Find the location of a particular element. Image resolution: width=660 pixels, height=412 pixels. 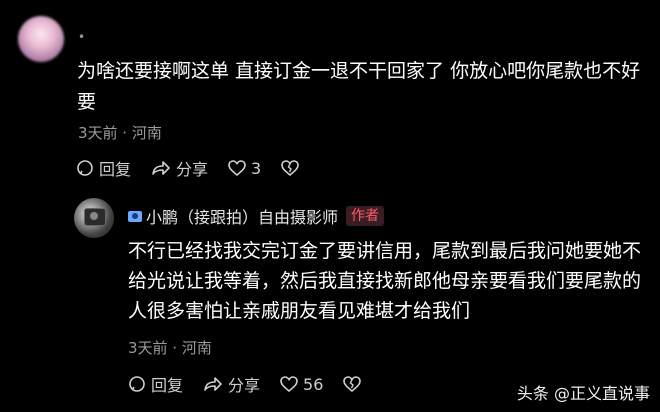

comment-actions: 回复 分享 56 is located at coordinates (257, 384).